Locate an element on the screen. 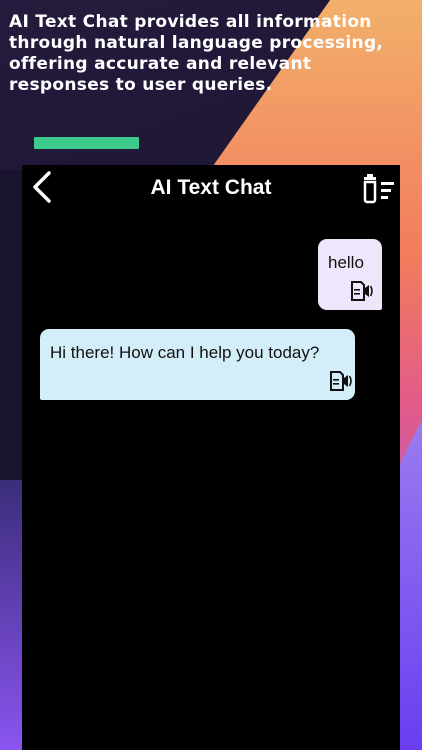  page-title: AI Text Chat is located at coordinates (211, 187).